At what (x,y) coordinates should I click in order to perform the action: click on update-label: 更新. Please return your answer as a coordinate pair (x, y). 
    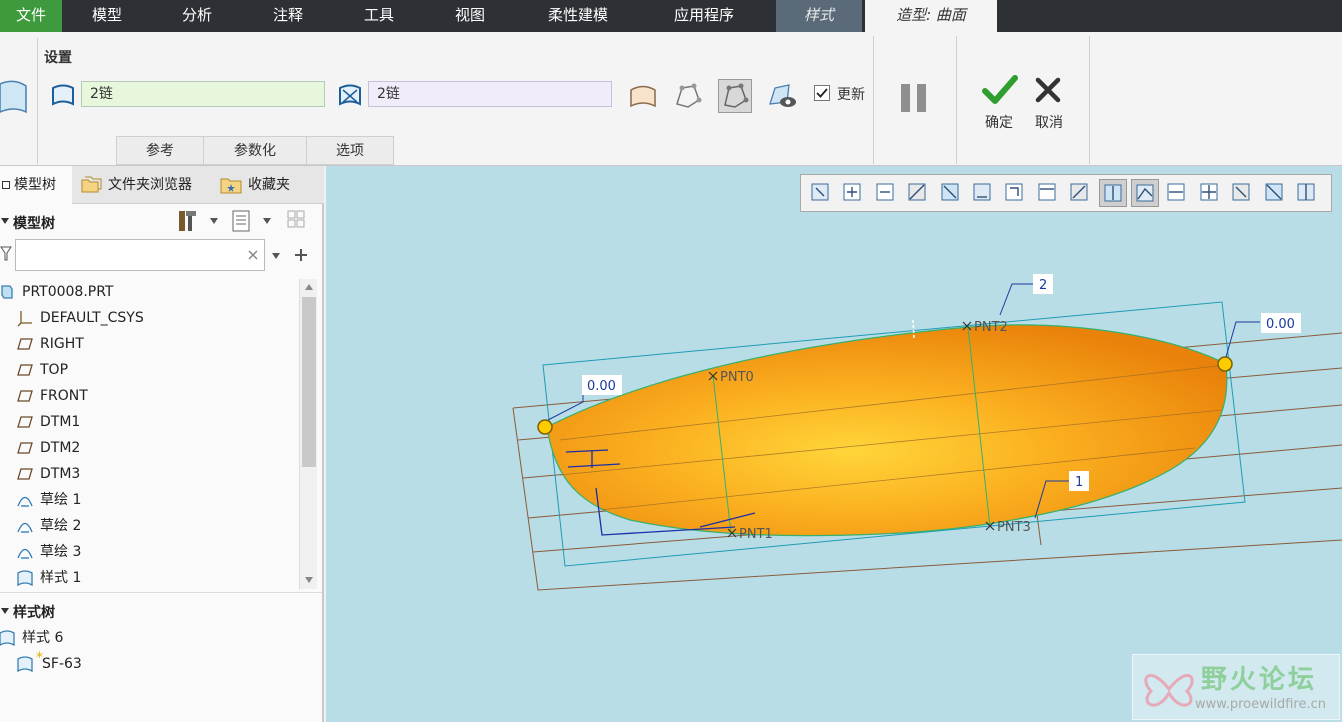
    Looking at the image, I should click on (851, 95).